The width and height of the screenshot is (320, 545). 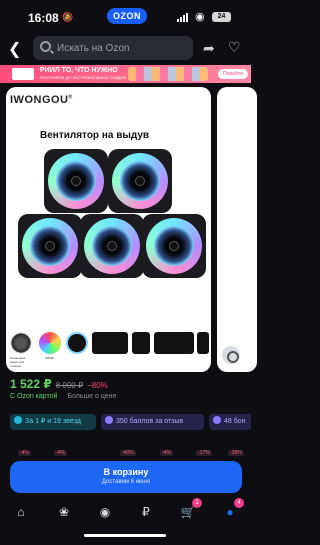 What do you see at coordinates (237, 229) in the screenshot?
I see `next-product-image` at bounding box center [237, 229].